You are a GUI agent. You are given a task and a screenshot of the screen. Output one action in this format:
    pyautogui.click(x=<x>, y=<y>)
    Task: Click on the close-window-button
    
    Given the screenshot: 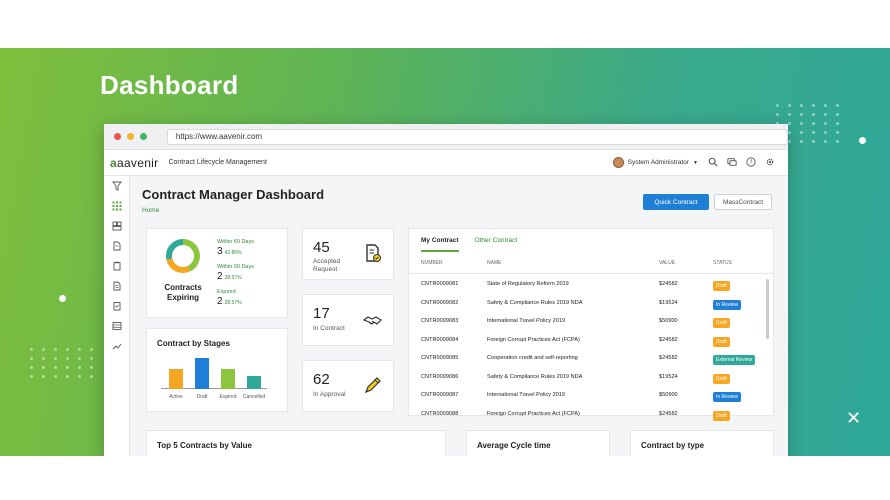 What is the action you would take?
    pyautogui.click(x=117, y=136)
    